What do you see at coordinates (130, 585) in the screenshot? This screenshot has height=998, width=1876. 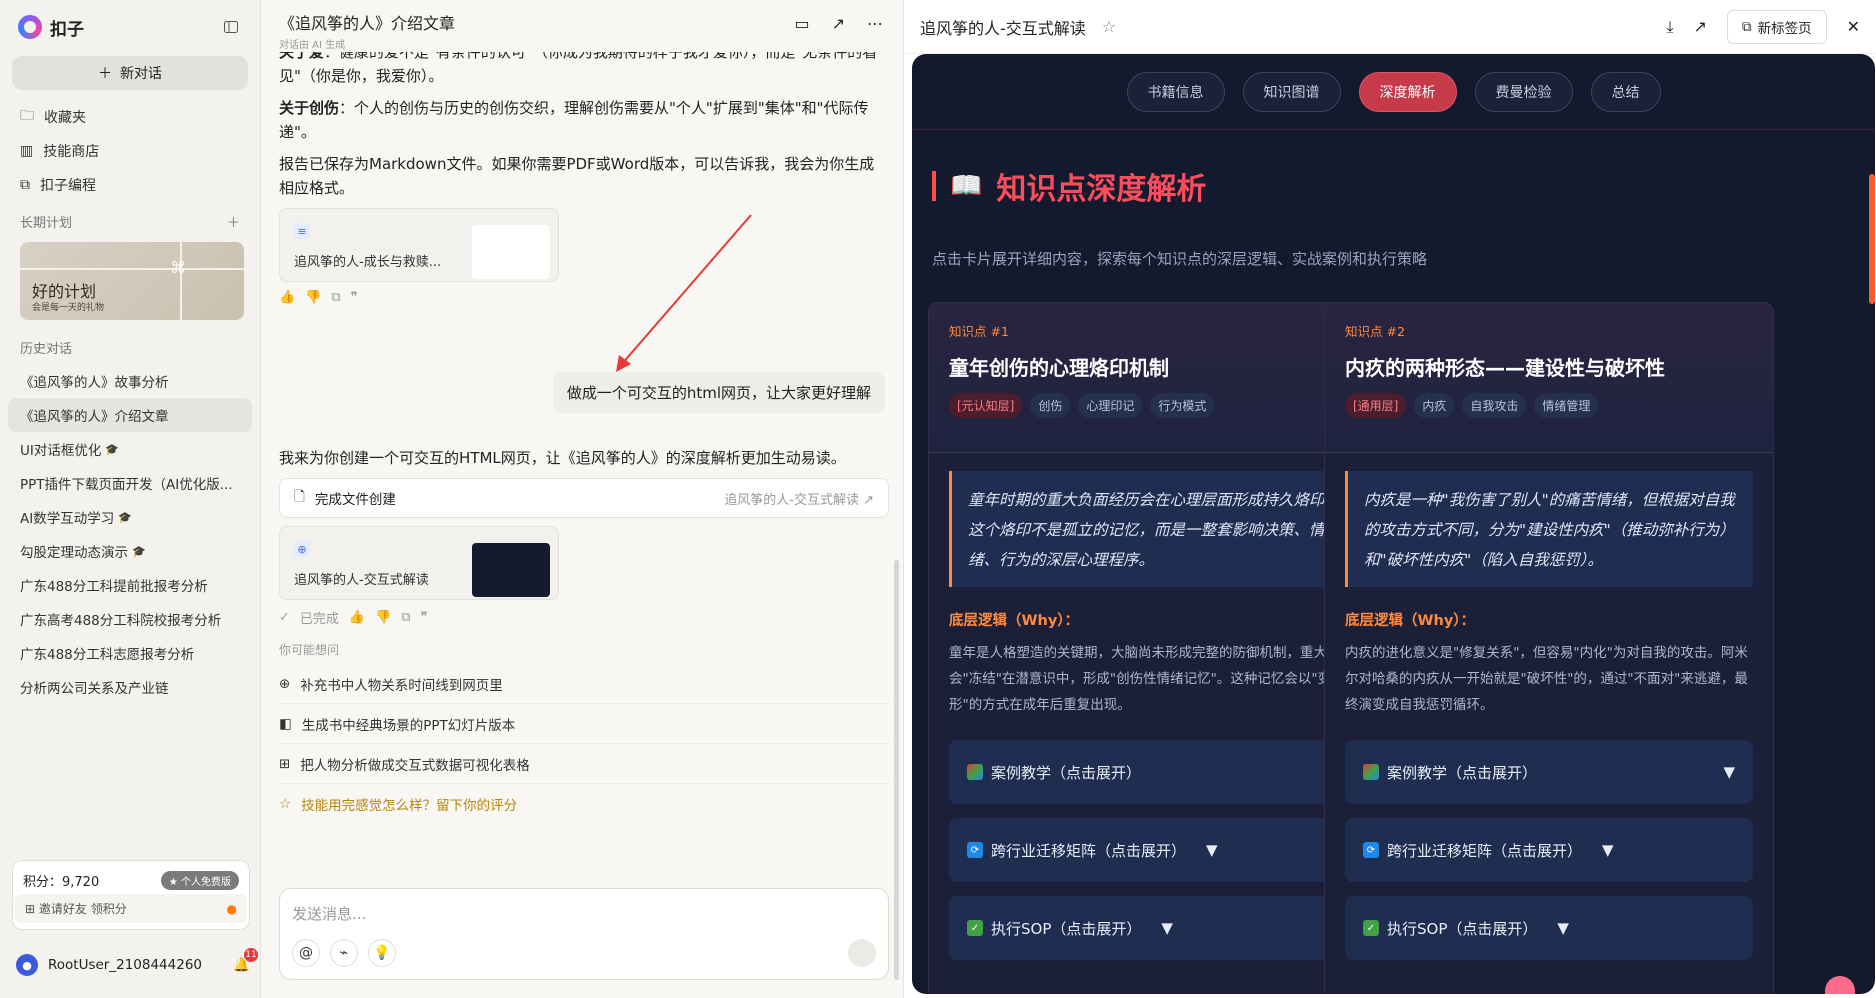 I see `history-item: 广东488分工科提前批报考分析` at bounding box center [130, 585].